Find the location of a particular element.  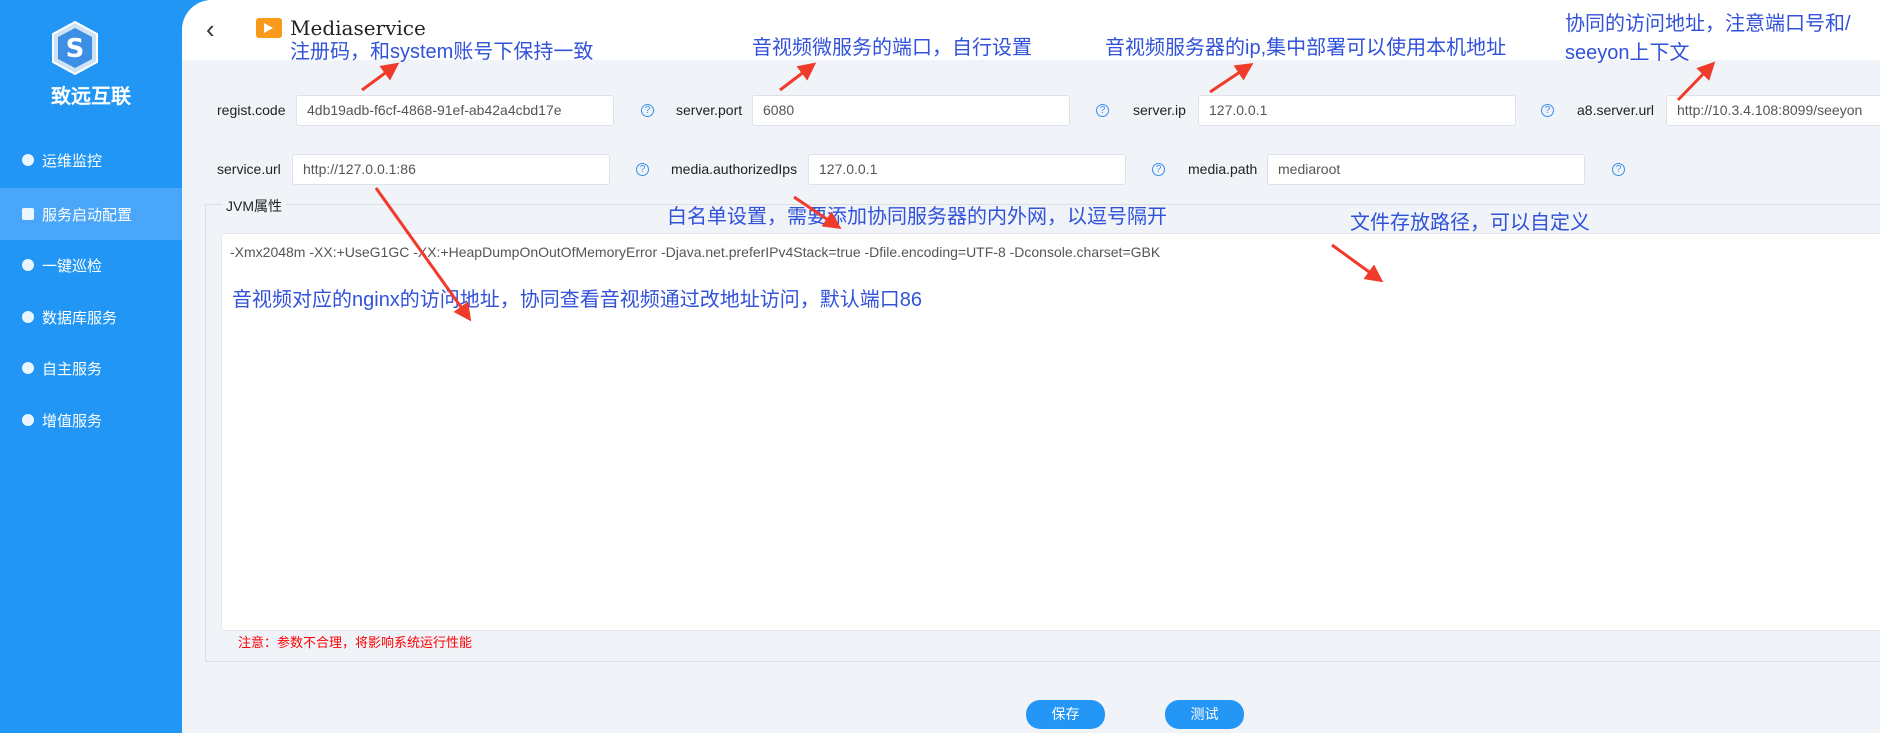

server-port-label: server.port is located at coordinates (709, 110).